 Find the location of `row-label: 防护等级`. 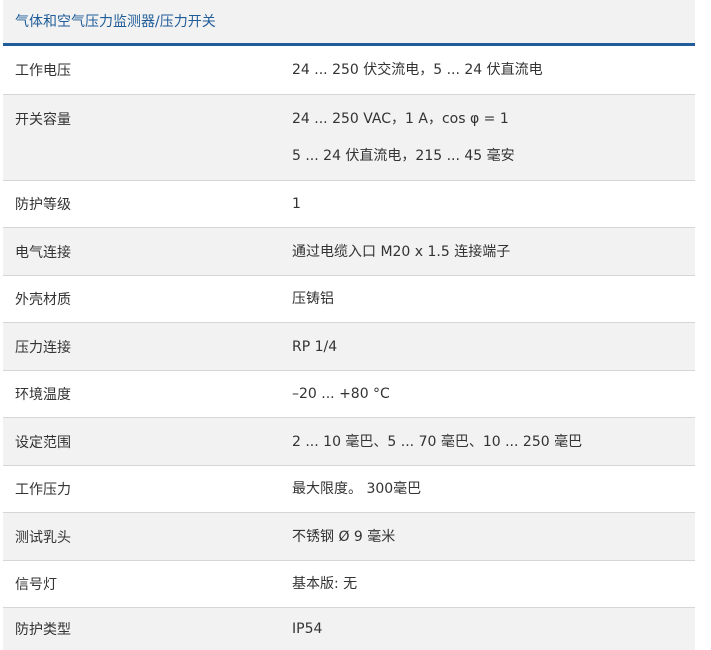

row-label: 防护等级 is located at coordinates (43, 205).